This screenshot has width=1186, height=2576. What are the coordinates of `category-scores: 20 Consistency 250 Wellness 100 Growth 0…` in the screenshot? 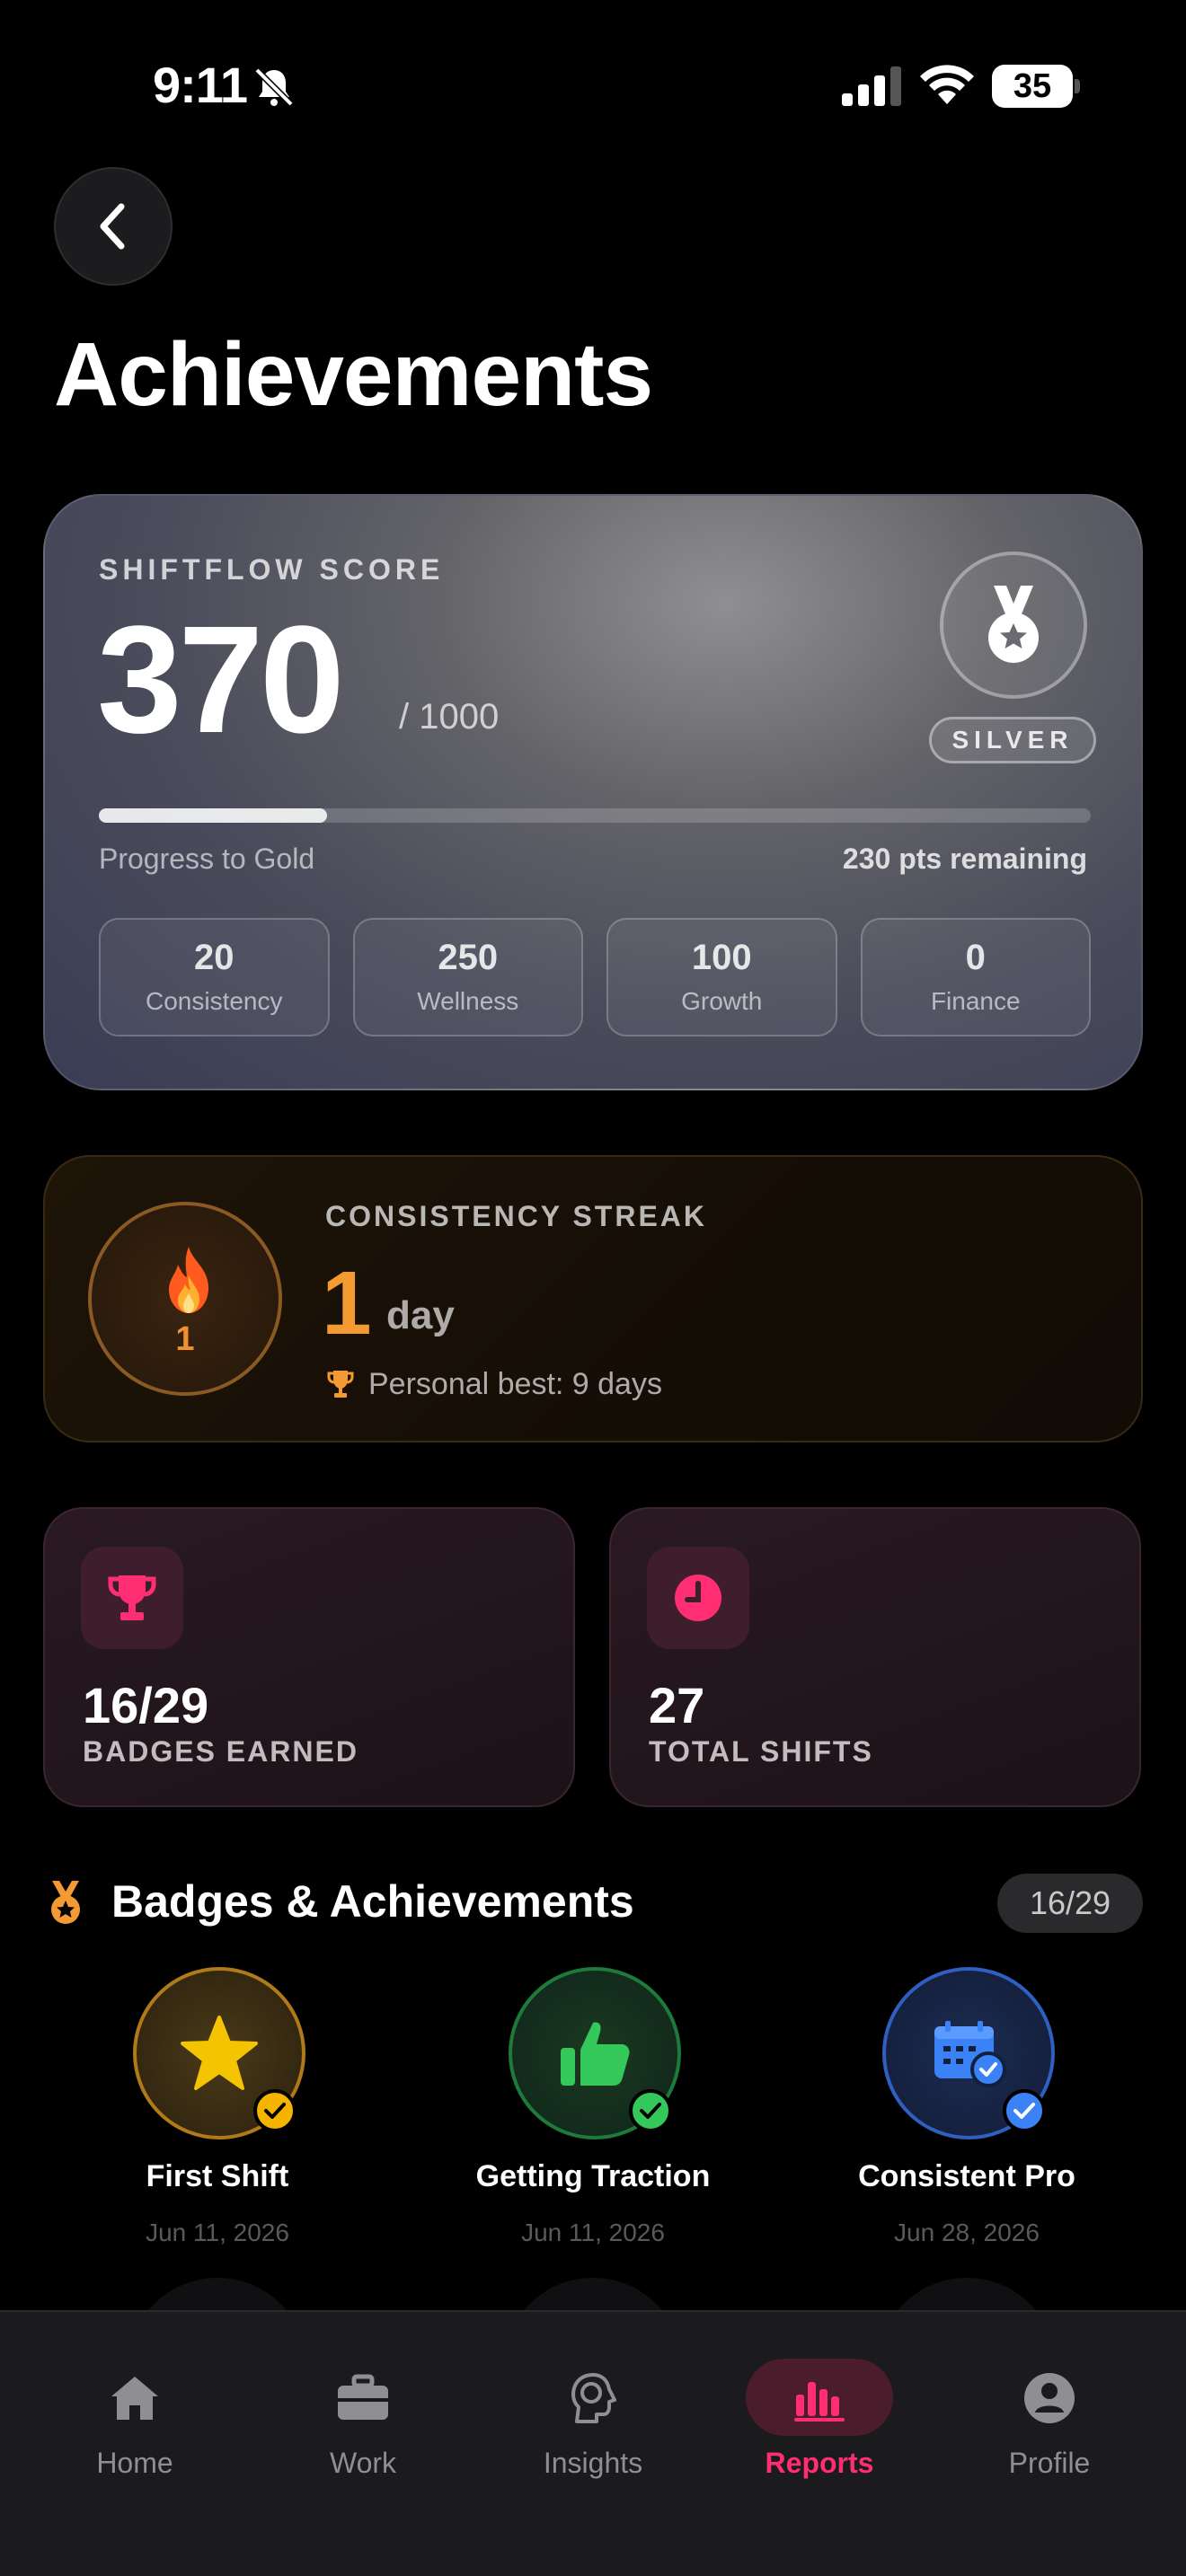 It's located at (595, 977).